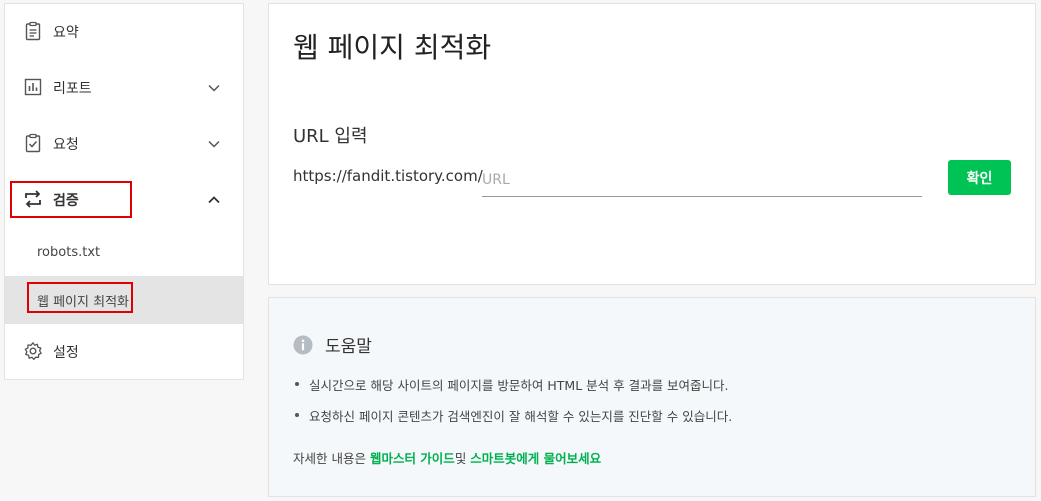  Describe the element at coordinates (66, 145) in the screenshot. I see `sidebar-item-label: 요청` at that location.